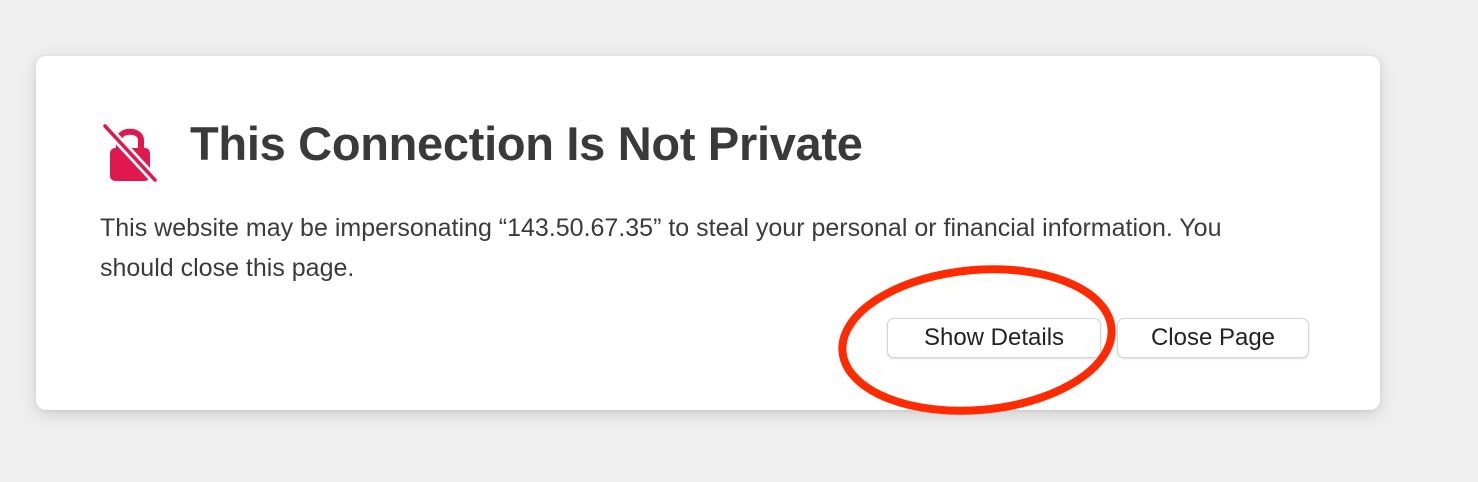  Describe the element at coordinates (994, 338) in the screenshot. I see `show-details-button: Show Details` at that location.